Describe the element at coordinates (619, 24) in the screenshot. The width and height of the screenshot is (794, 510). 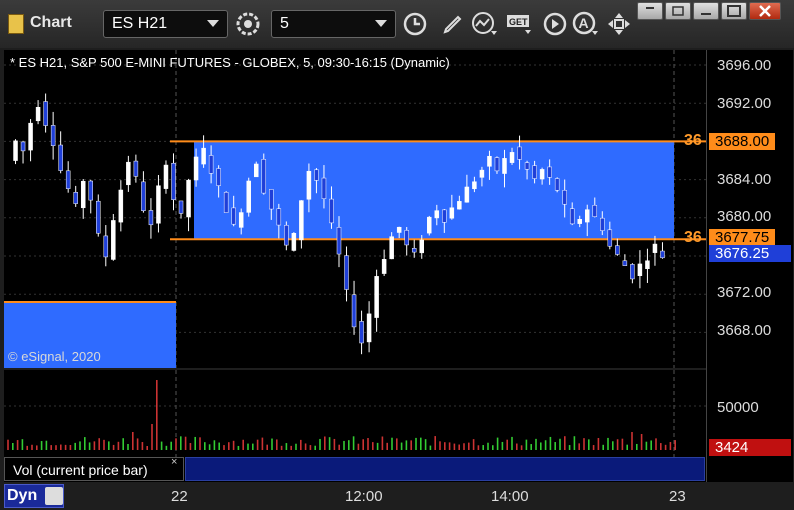
I see `move-button` at that location.